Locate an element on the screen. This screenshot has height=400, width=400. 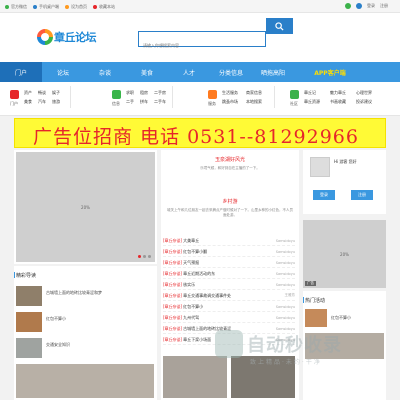
subnav-link: 魅力章丘 is located at coordinates (343, 94).